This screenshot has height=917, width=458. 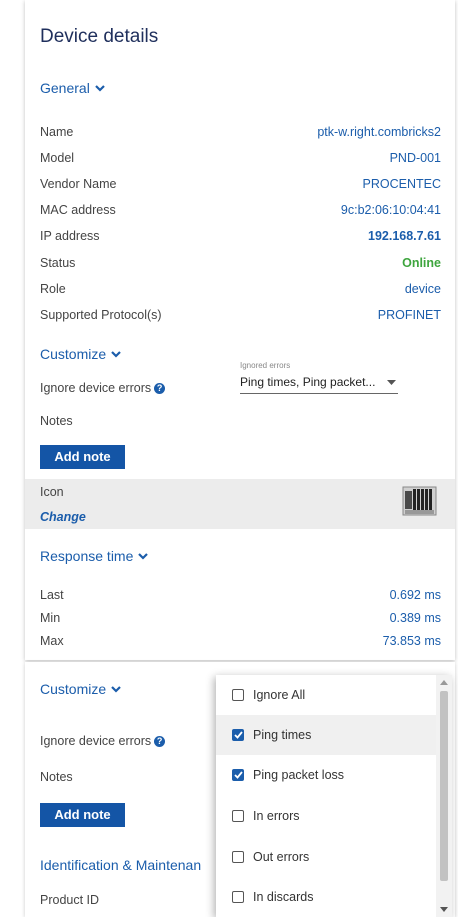 What do you see at coordinates (415, 158) in the screenshot?
I see `model-value: PND-001` at bounding box center [415, 158].